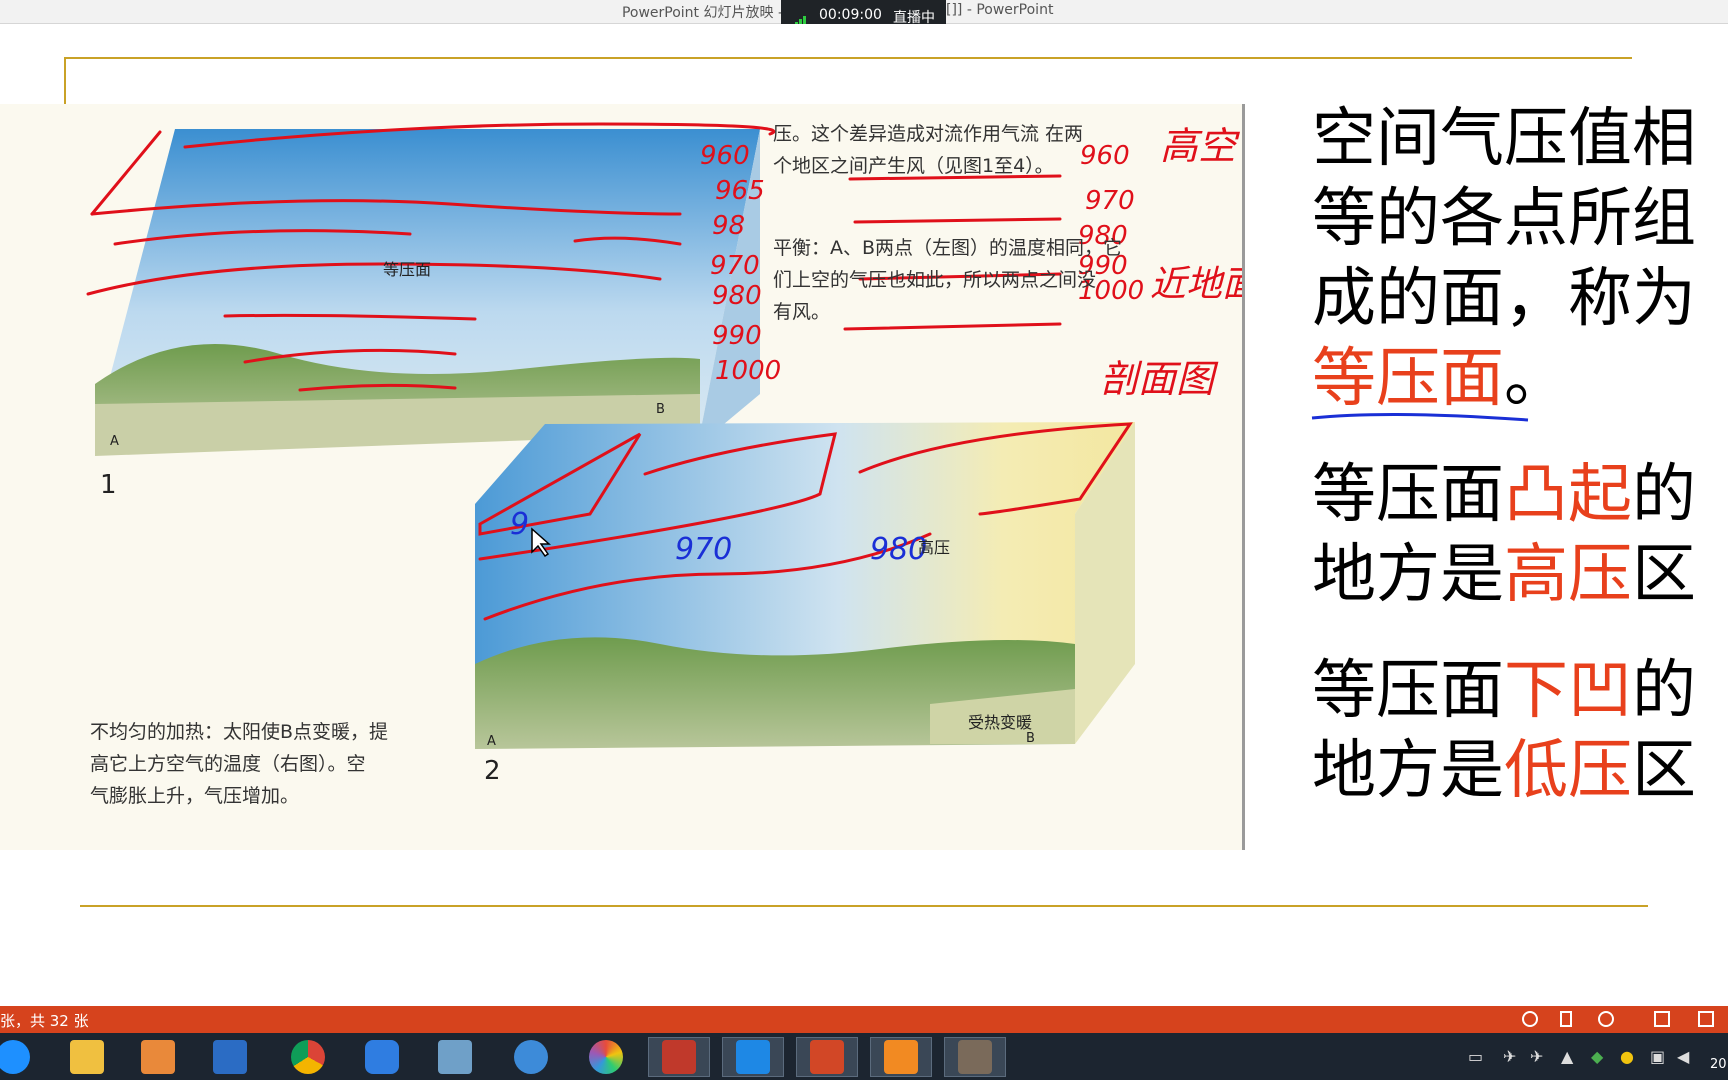 The height and width of the screenshot is (1080, 1728). Describe the element at coordinates (44, 1021) in the screenshot. I see `slide-counter: 张，共 32 张` at that location.